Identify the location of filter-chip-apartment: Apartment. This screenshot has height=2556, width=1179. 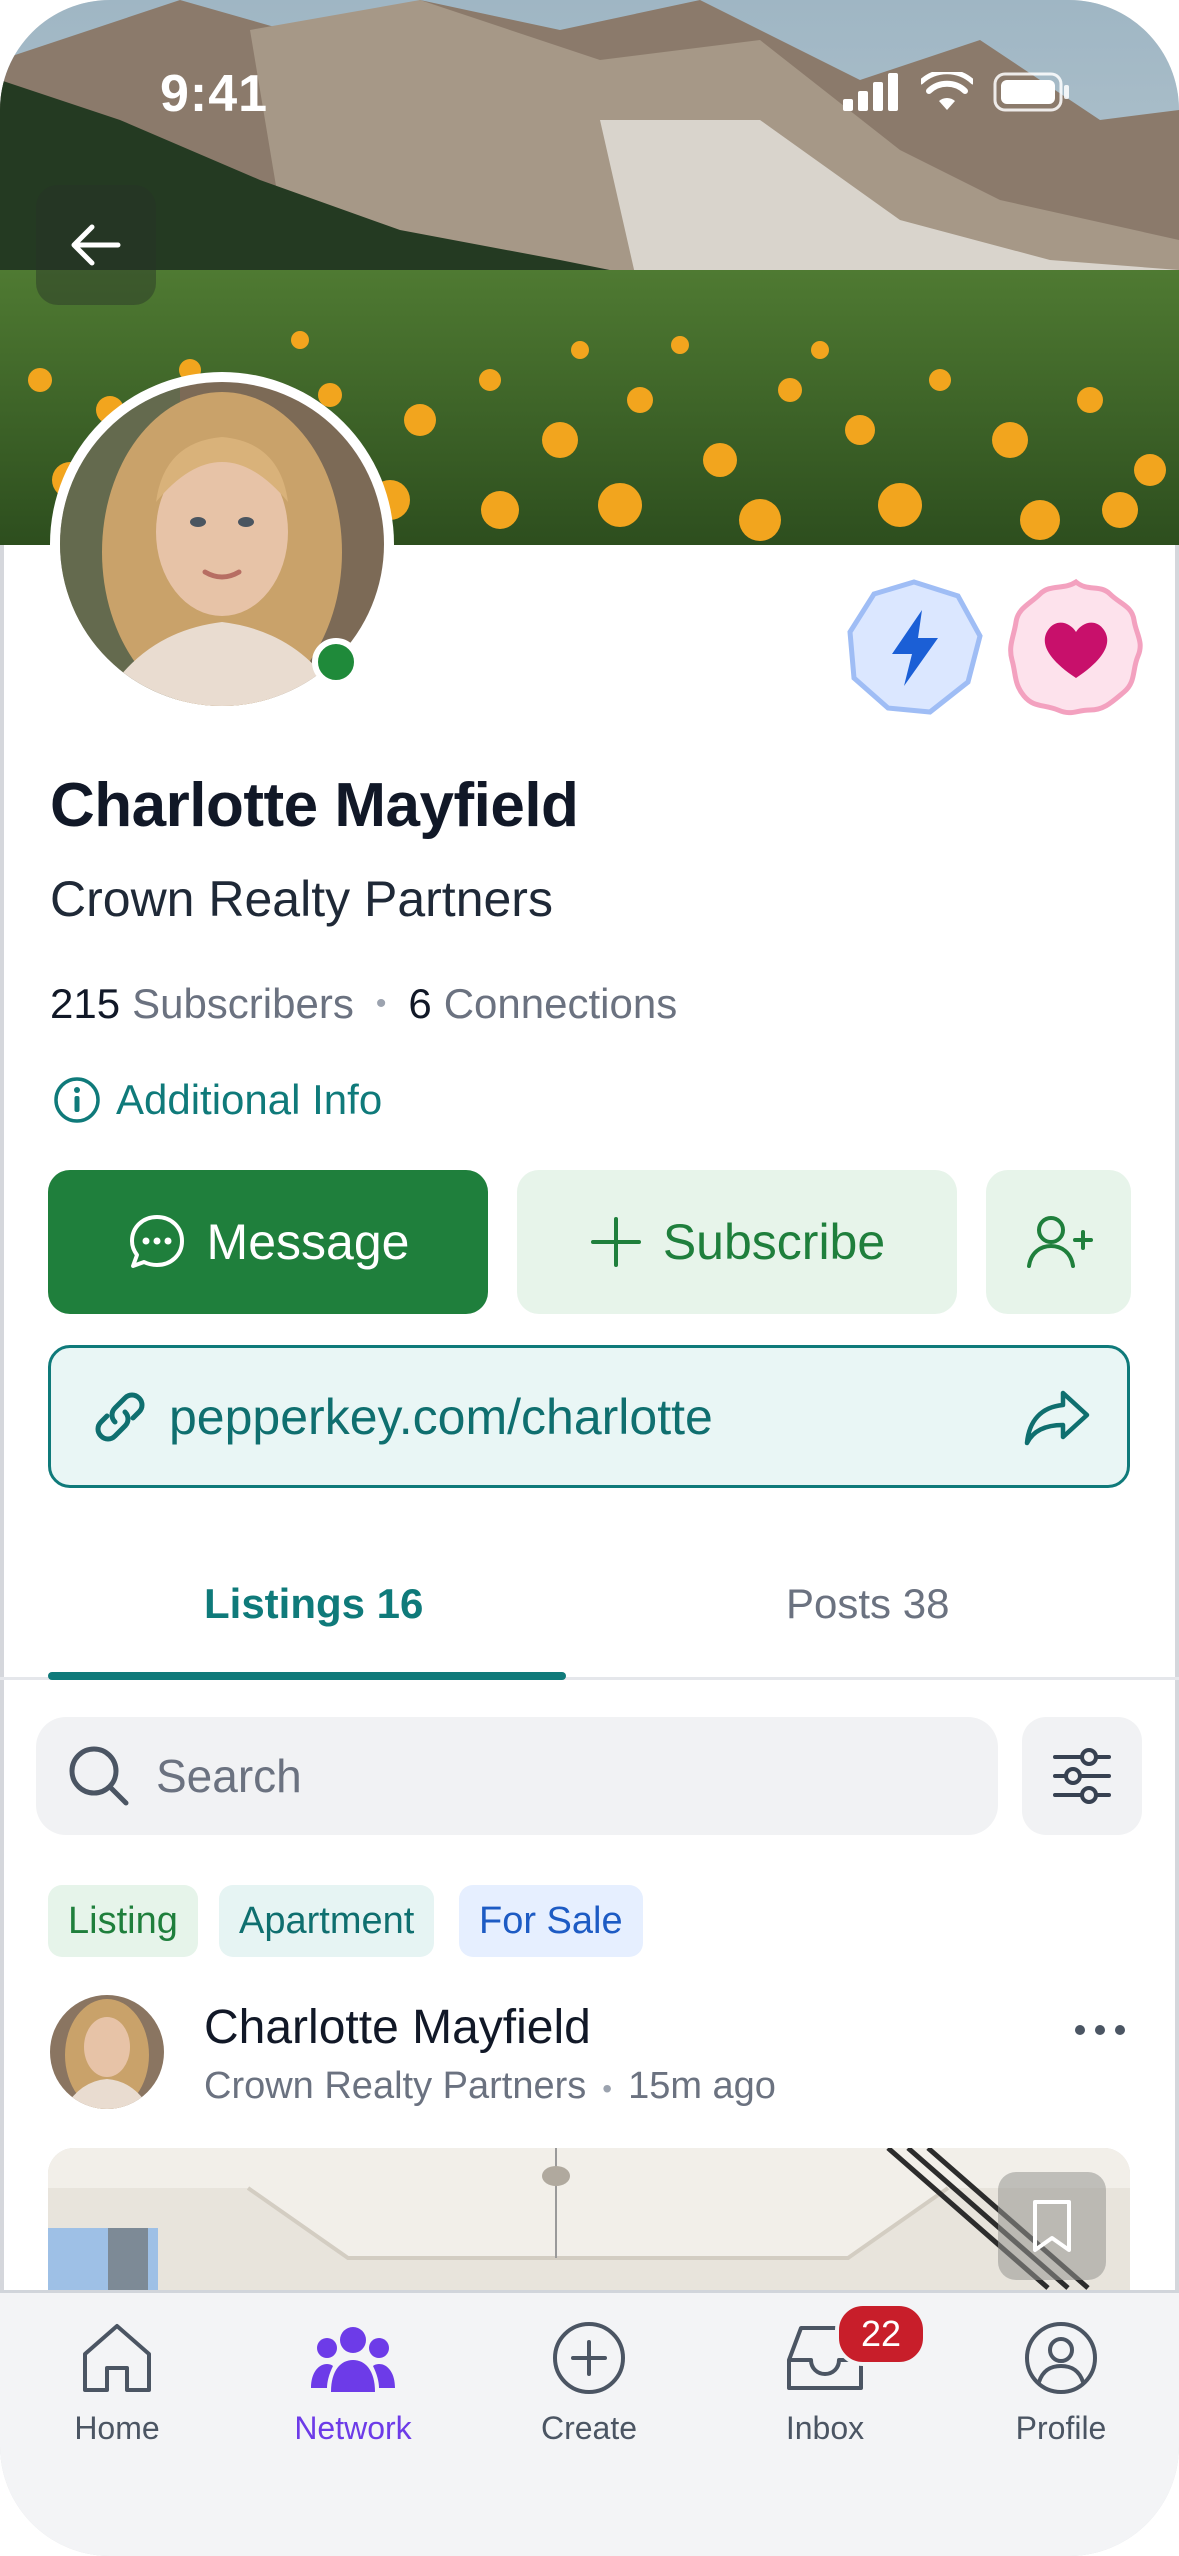
(327, 1921).